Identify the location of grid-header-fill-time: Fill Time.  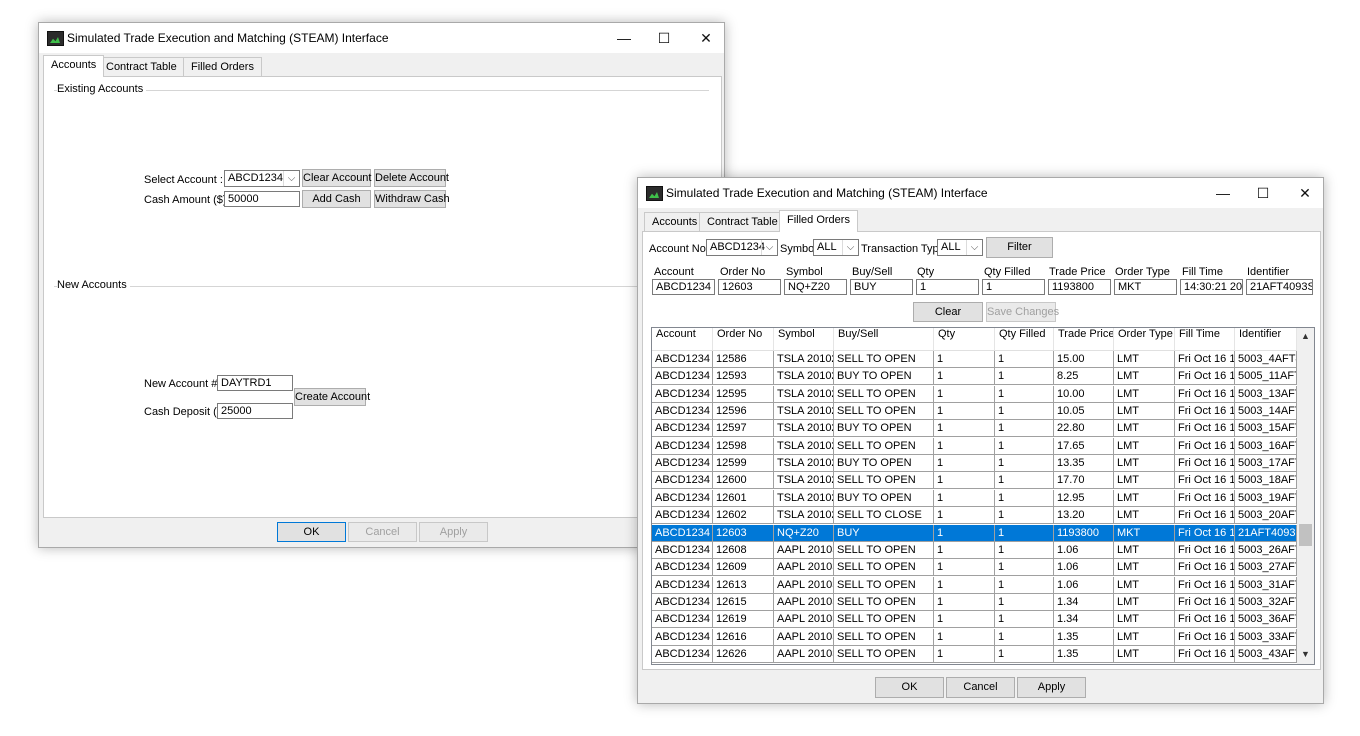
(1205, 339).